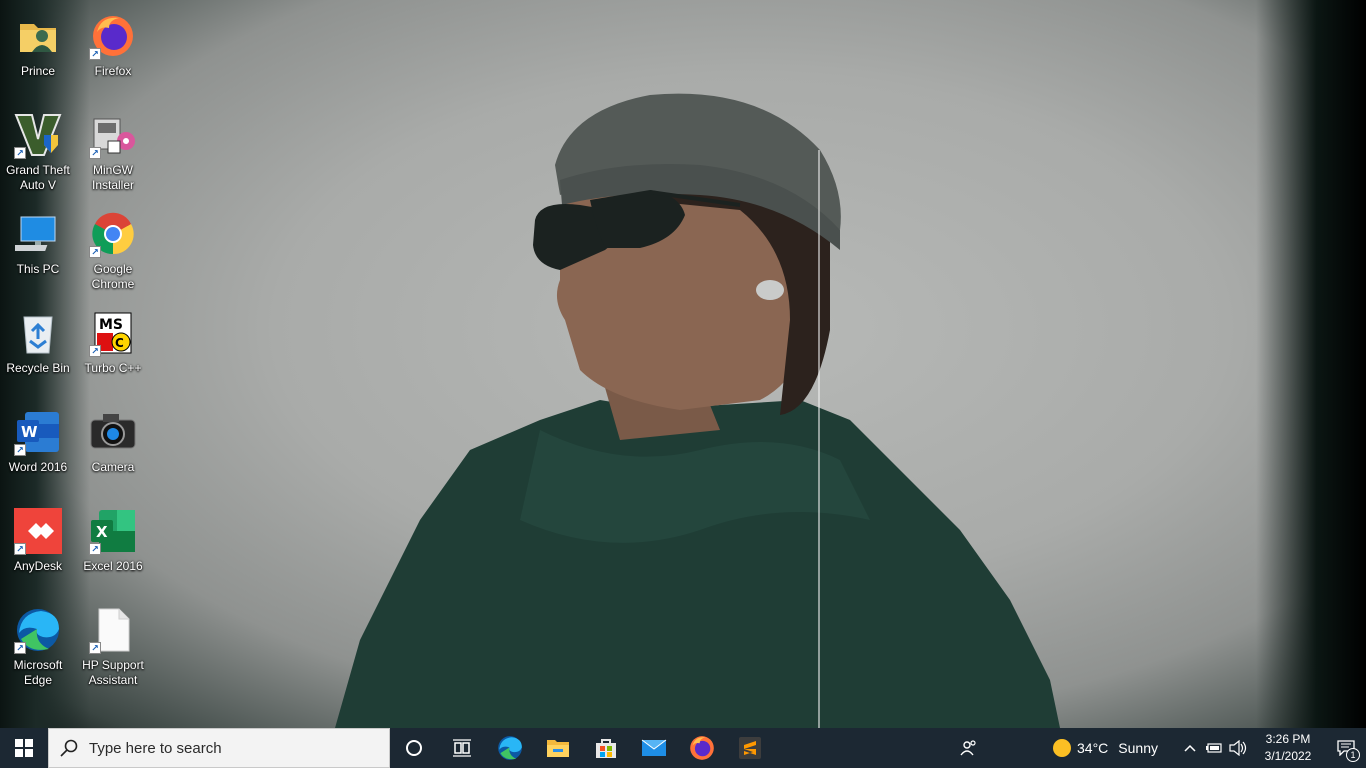 This screenshot has width=1366, height=768. I want to click on system-tray: 34°C Sunny 3:26 PM 3/1/2022 1, so click(1155, 748).